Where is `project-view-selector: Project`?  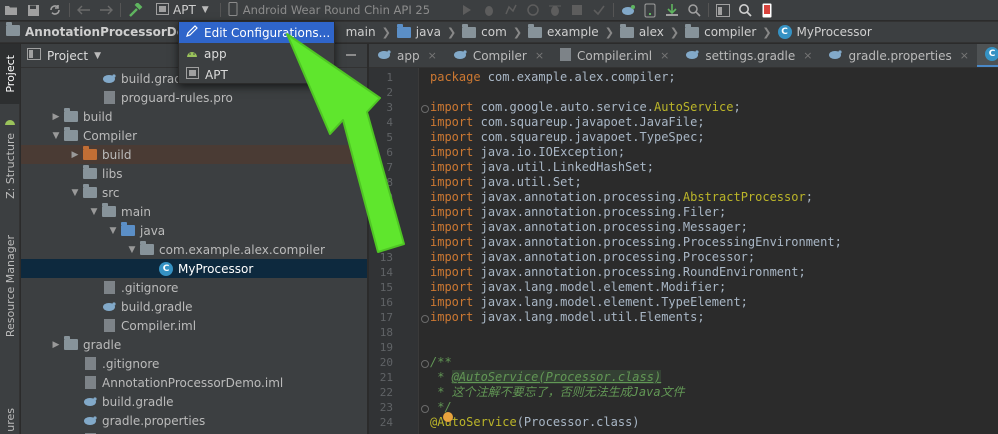 project-view-selector: Project is located at coordinates (67, 56).